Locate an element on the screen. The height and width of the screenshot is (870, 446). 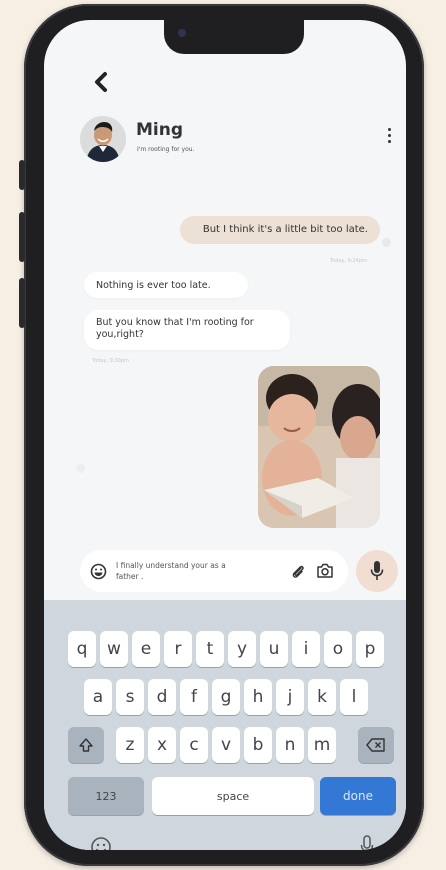
key-k: k is located at coordinates (322, 697).